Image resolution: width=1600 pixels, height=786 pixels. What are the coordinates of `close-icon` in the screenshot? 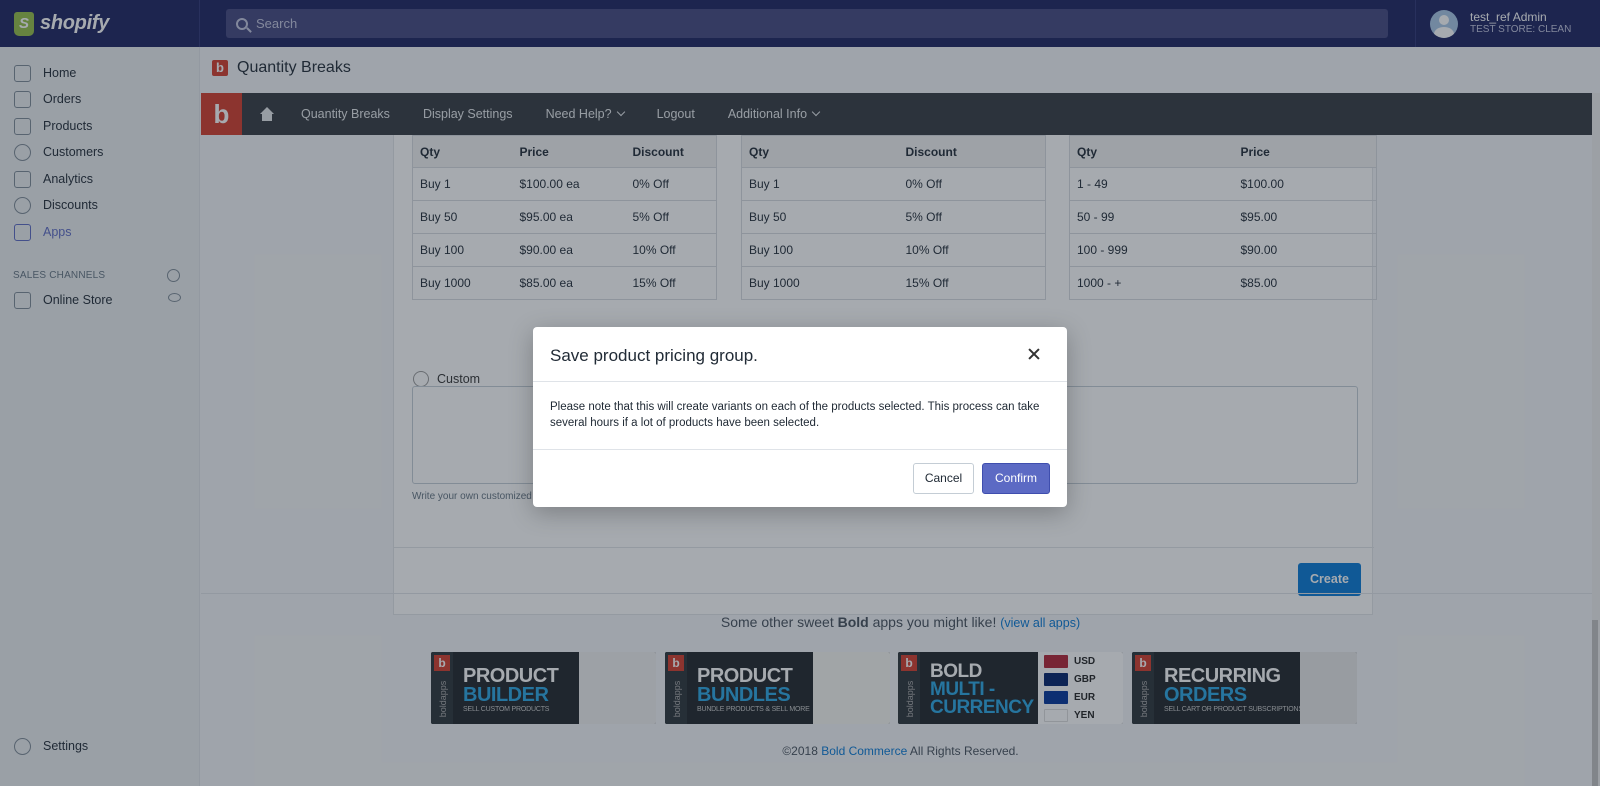 It's located at (1034, 354).